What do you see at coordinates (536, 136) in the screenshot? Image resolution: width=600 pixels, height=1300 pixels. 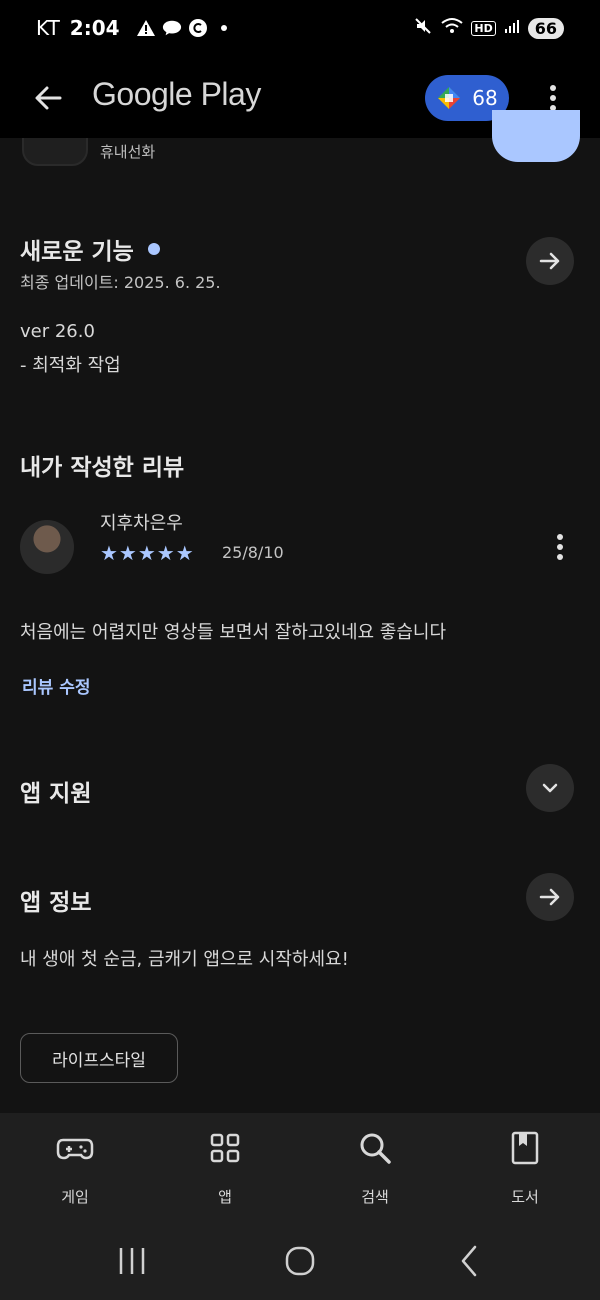 I see `install-button` at bounding box center [536, 136].